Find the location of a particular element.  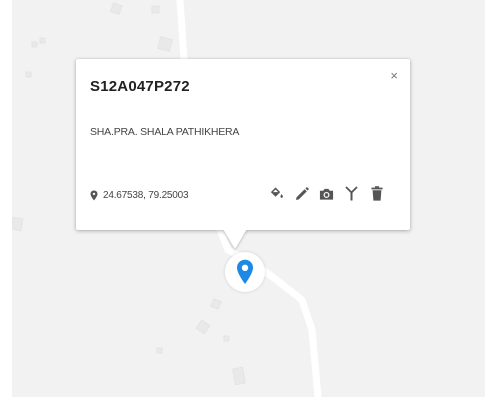

tower-icon is located at coordinates (351, 193).